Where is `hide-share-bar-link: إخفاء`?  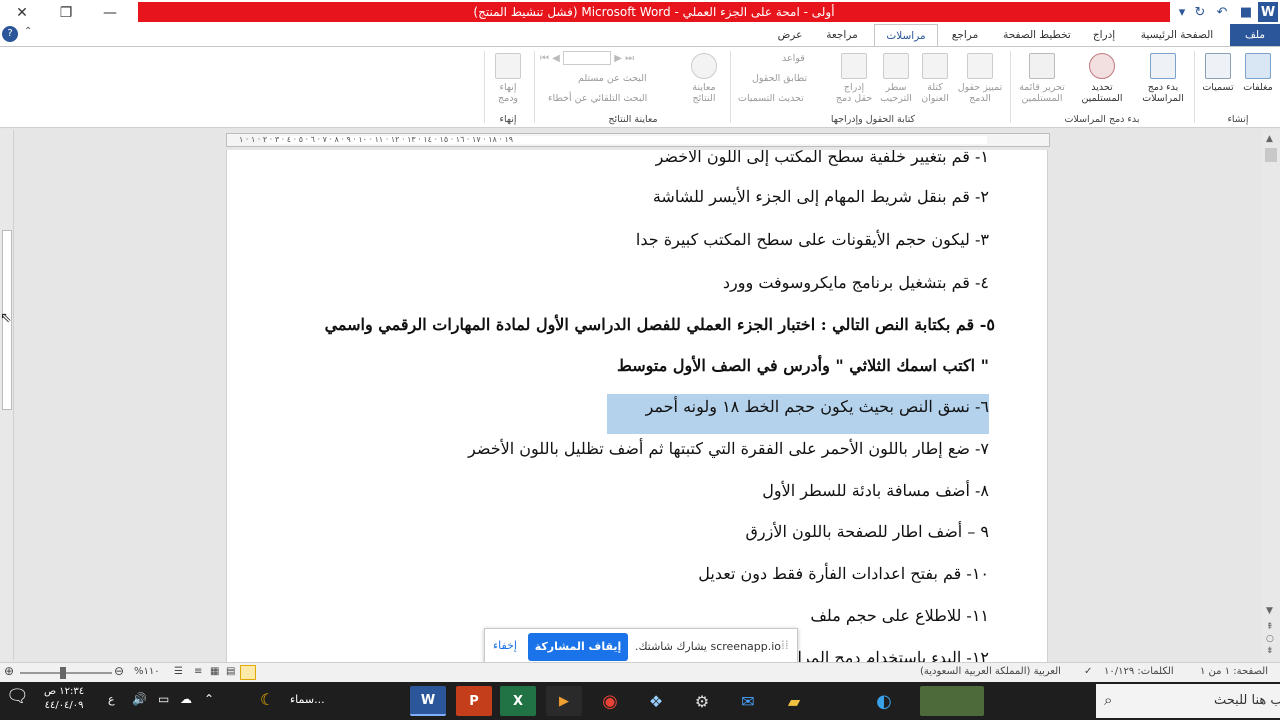 hide-share-bar-link: إخفاء is located at coordinates (505, 645).